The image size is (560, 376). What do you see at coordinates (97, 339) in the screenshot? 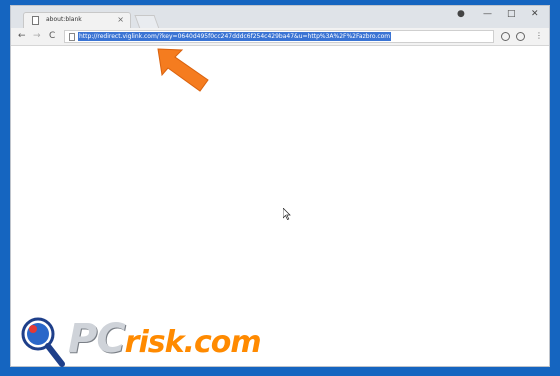
I see `watermark-pc: PC` at bounding box center [97, 339].